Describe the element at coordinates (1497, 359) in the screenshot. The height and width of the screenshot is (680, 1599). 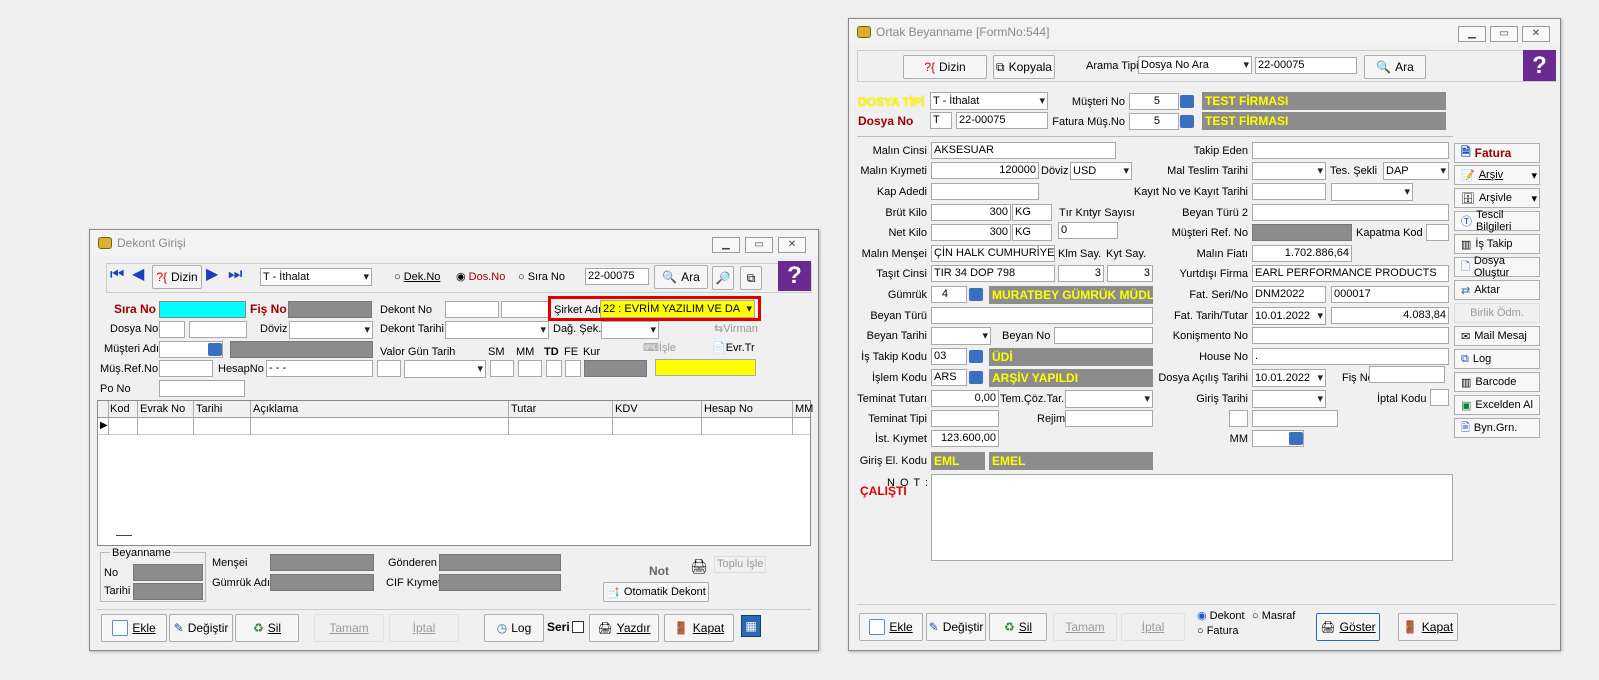
I see `log-side-button: ⧉ Log` at that location.